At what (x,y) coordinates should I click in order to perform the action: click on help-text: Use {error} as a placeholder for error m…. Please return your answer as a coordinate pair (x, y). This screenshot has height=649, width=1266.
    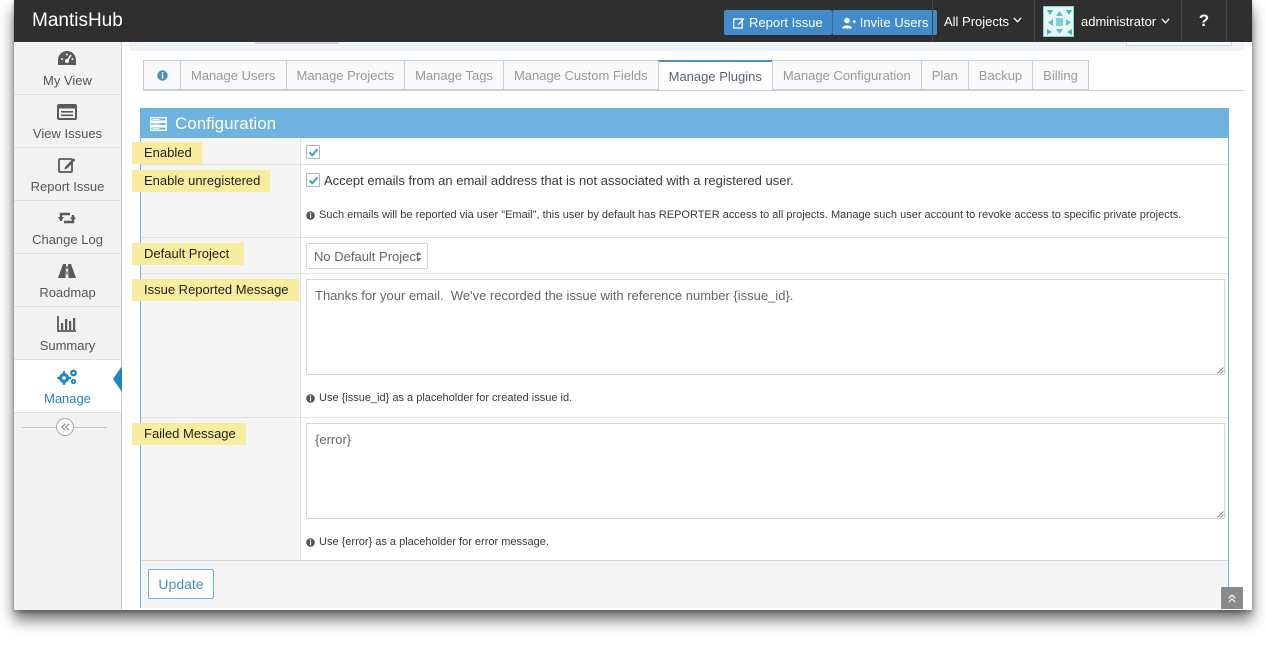
    Looking at the image, I should click on (434, 542).